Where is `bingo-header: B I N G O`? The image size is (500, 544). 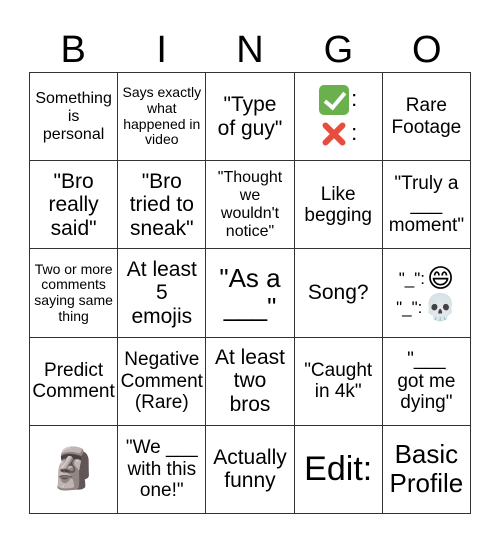
bingo-header: B I N G O is located at coordinates (250, 50).